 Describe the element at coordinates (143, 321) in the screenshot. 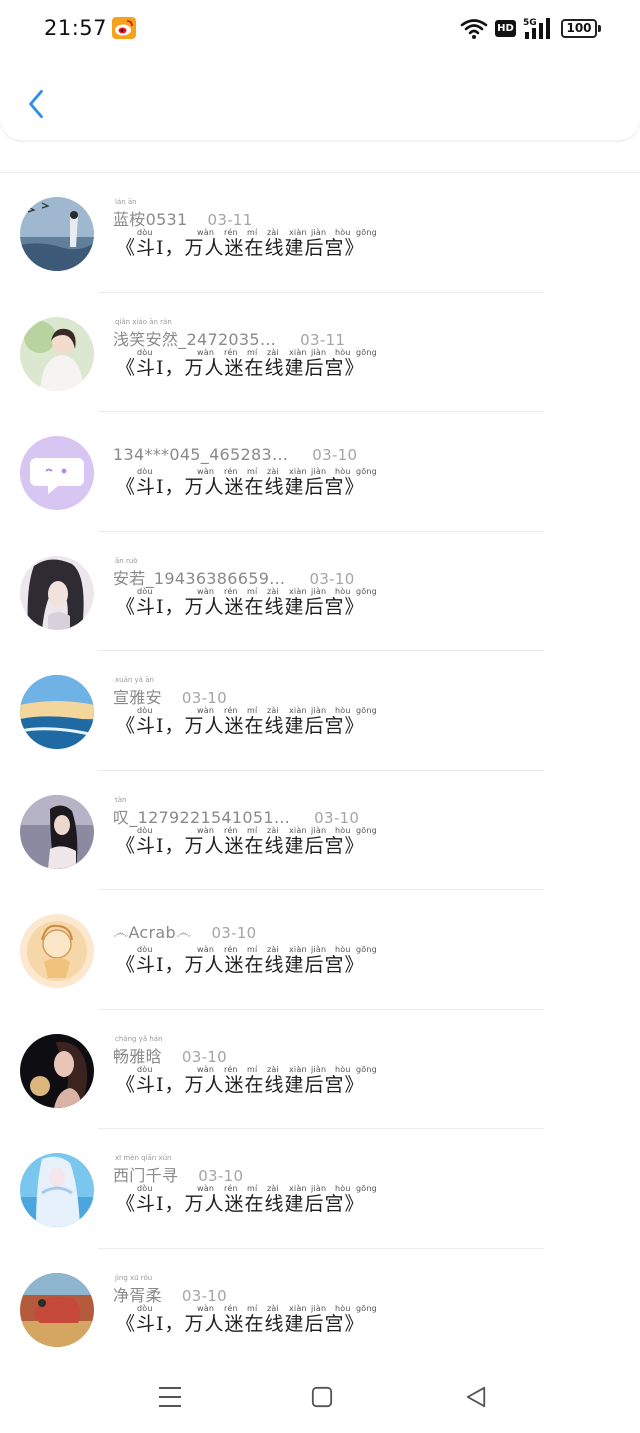

I see `username-pinyin: qiǎn xiào ān rán` at that location.